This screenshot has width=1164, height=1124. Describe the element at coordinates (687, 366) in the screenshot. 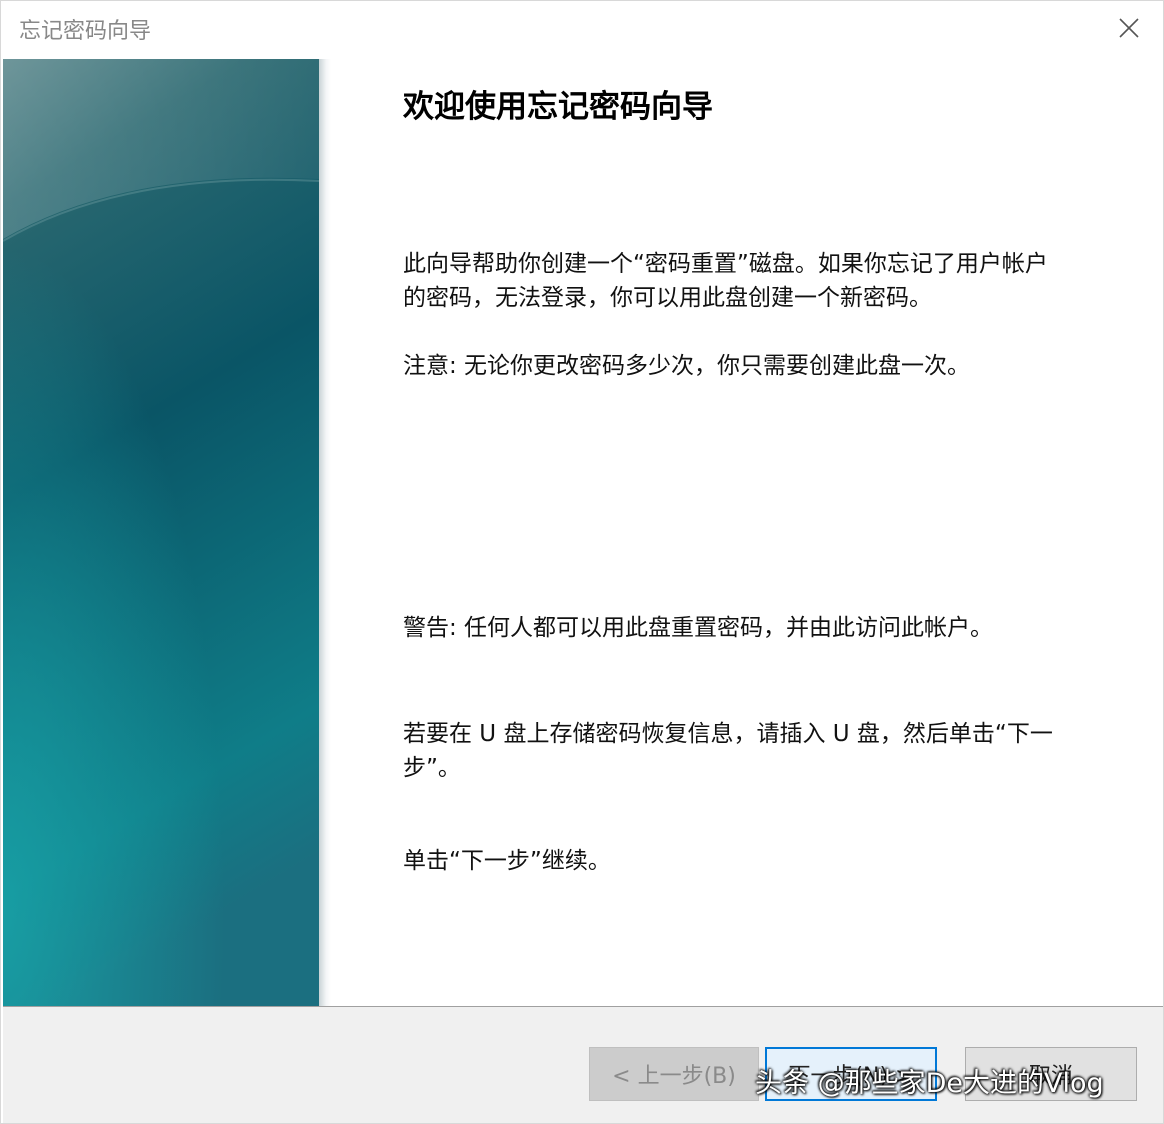

I see `note-text: 注意: 无论你更改密码多少次，你只需要创建此盘一次。` at that location.